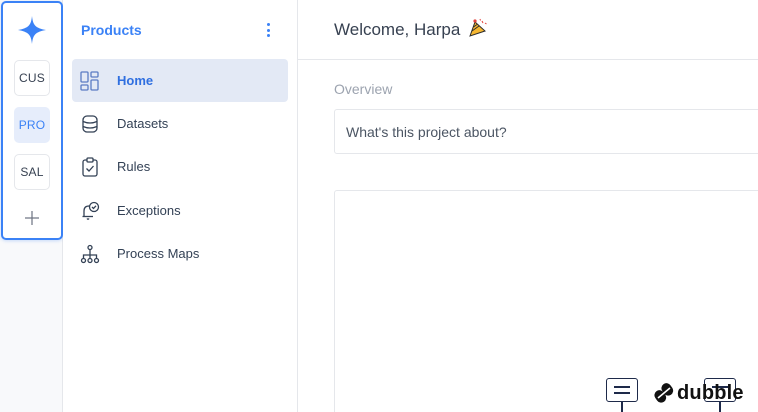 Image resolution: width=758 pixels, height=412 pixels. Describe the element at coordinates (32, 125) in the screenshot. I see `workspace-button-pro: PRO` at that location.